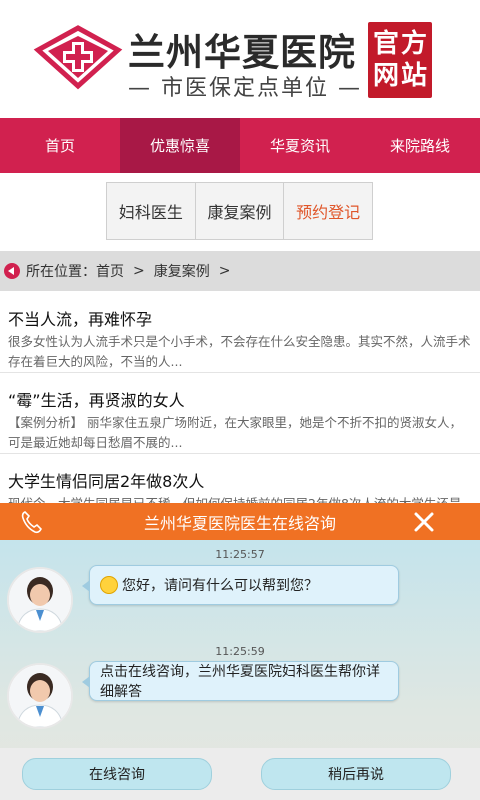  I want to click on seal-char: 官, so click(385, 44).